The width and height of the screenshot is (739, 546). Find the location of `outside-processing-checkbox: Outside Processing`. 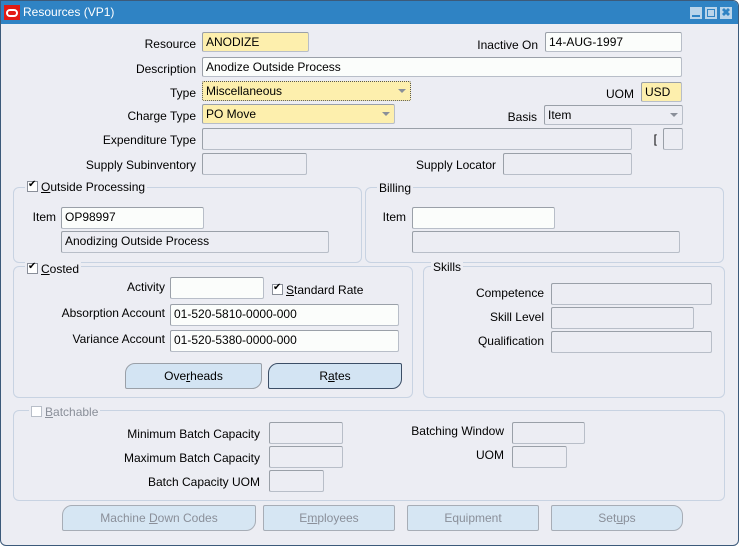

outside-processing-checkbox: Outside Processing is located at coordinates (86, 186).